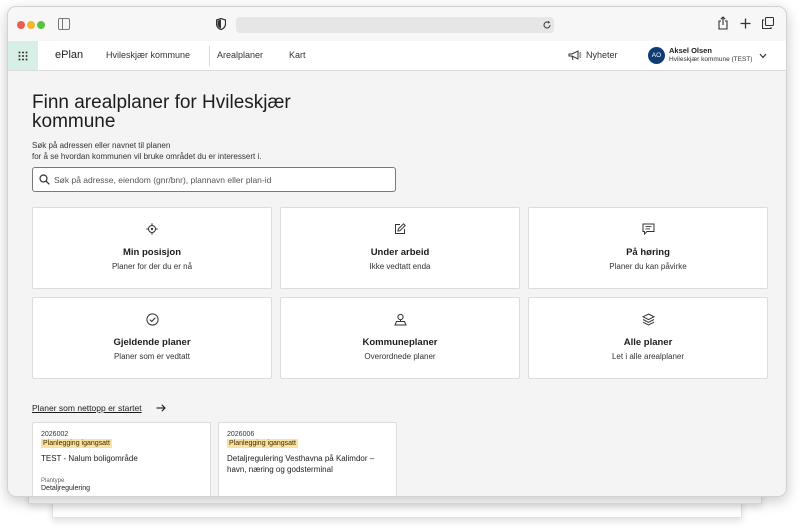 The width and height of the screenshot is (800, 529). What do you see at coordinates (64, 24) in the screenshot?
I see `sidebar-toggle-icon` at bounding box center [64, 24].